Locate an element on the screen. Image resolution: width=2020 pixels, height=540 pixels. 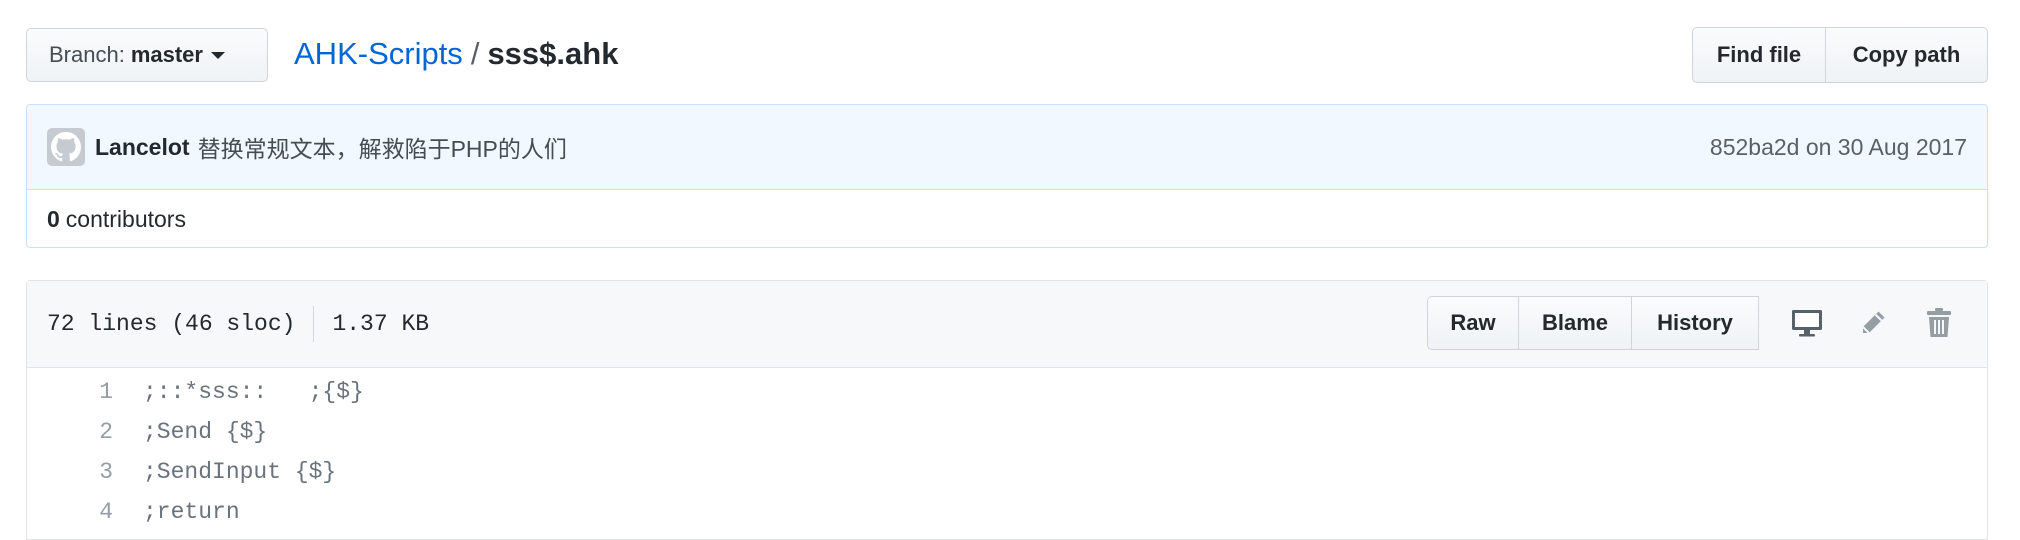
pencil-icon is located at coordinates (1873, 322).